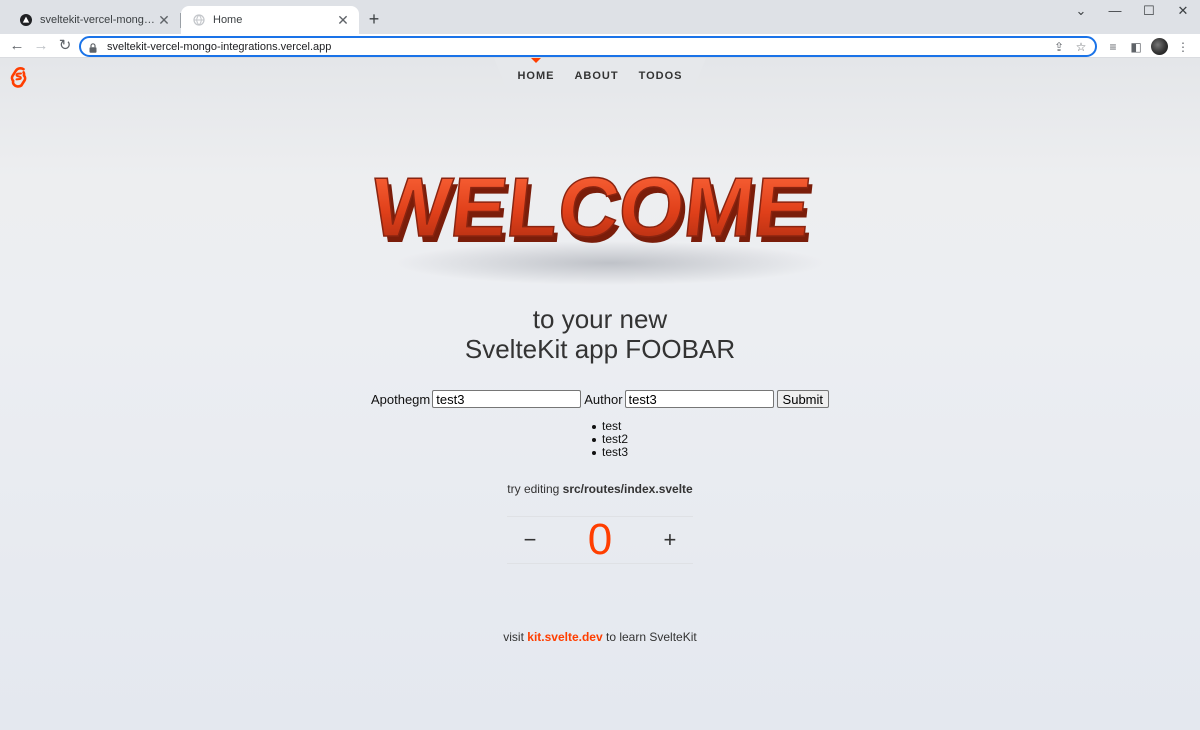  Describe the element at coordinates (65, 46) in the screenshot. I see `reload-icon: ↻` at that location.